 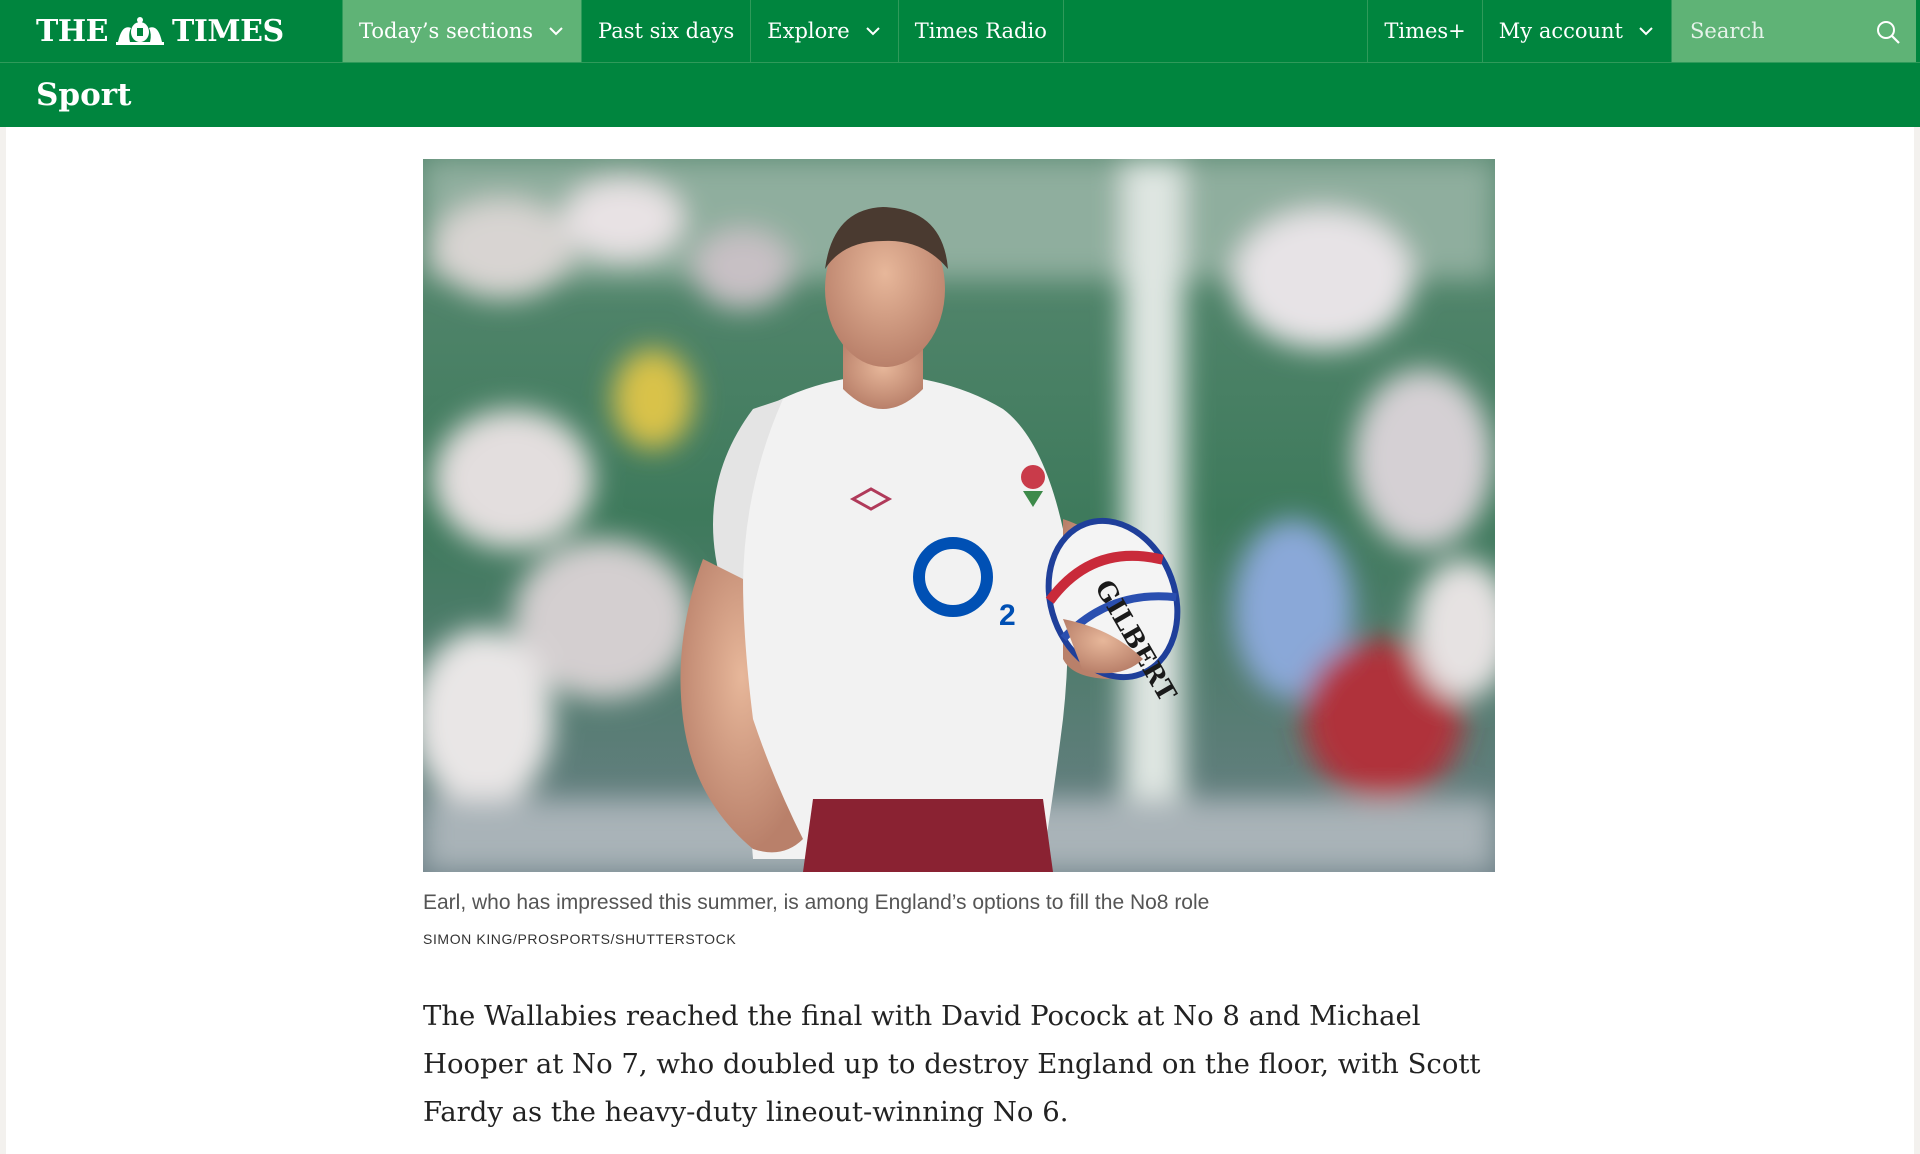 I want to click on section-bar: Sport, so click(x=960, y=95).